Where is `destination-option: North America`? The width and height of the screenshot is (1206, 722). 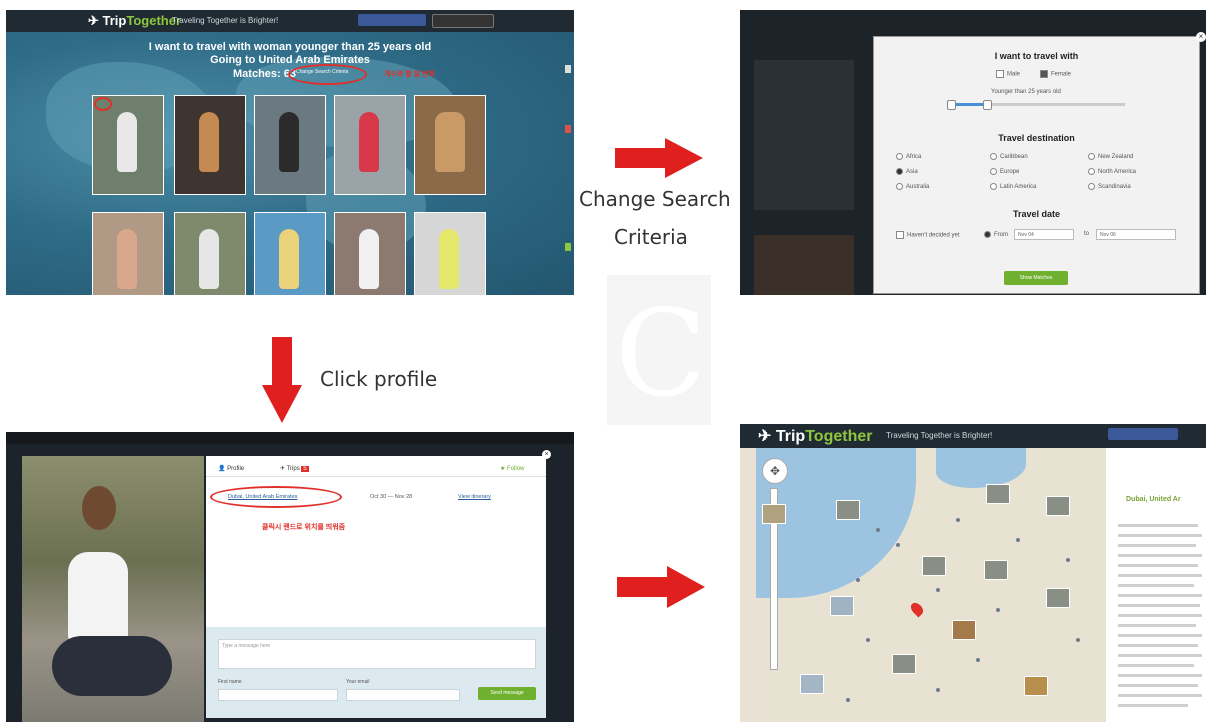
destination-option: North America is located at coordinates (1112, 171).